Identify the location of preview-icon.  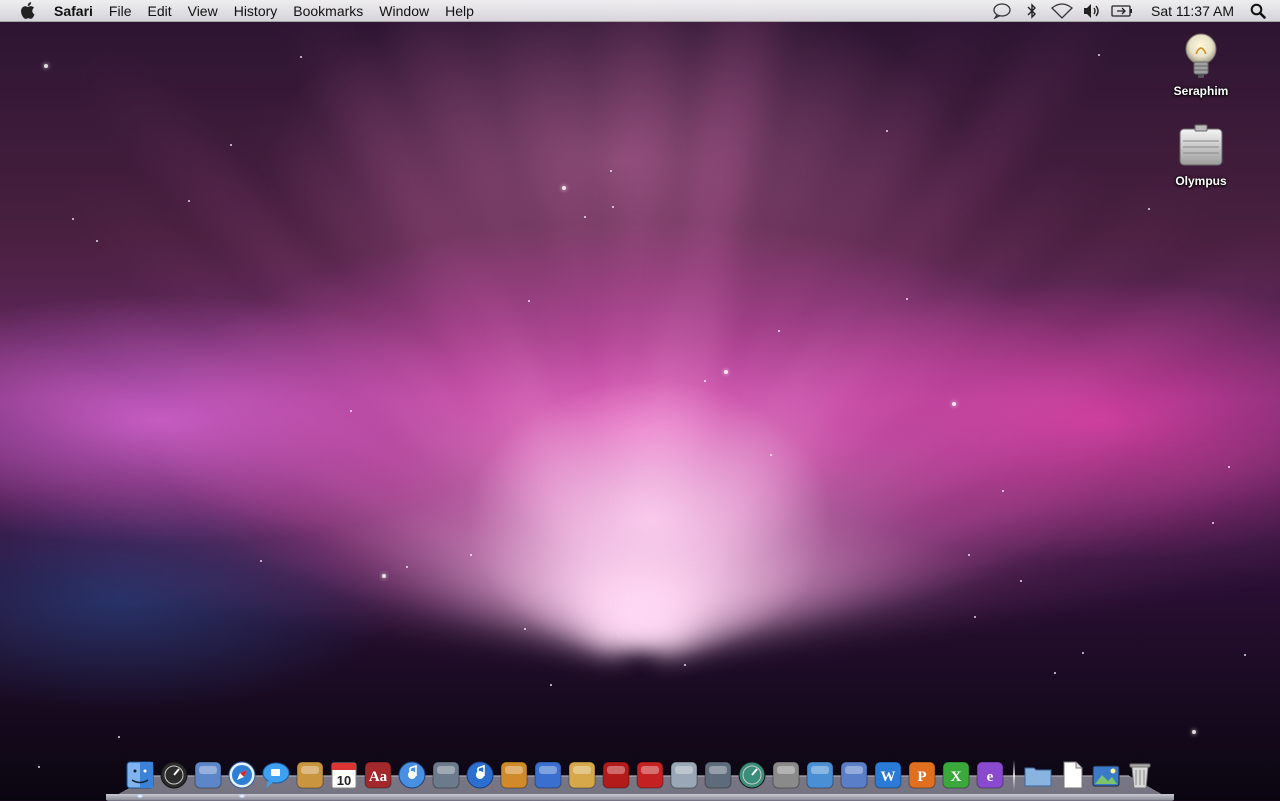
(684, 775).